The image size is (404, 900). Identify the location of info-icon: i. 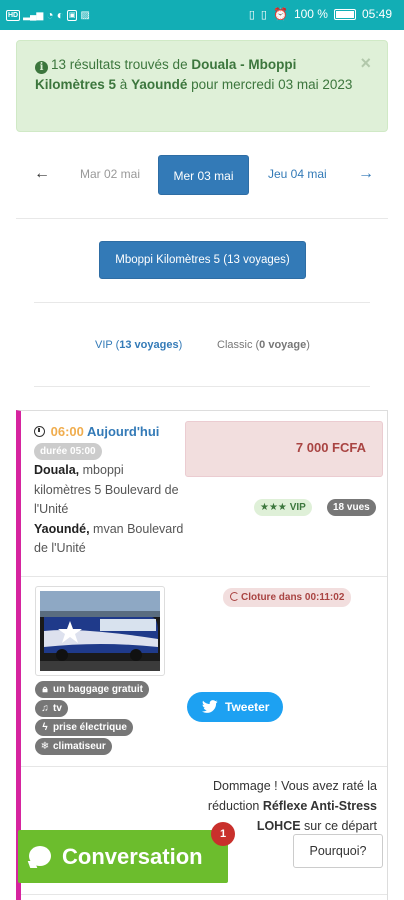
(41, 67).